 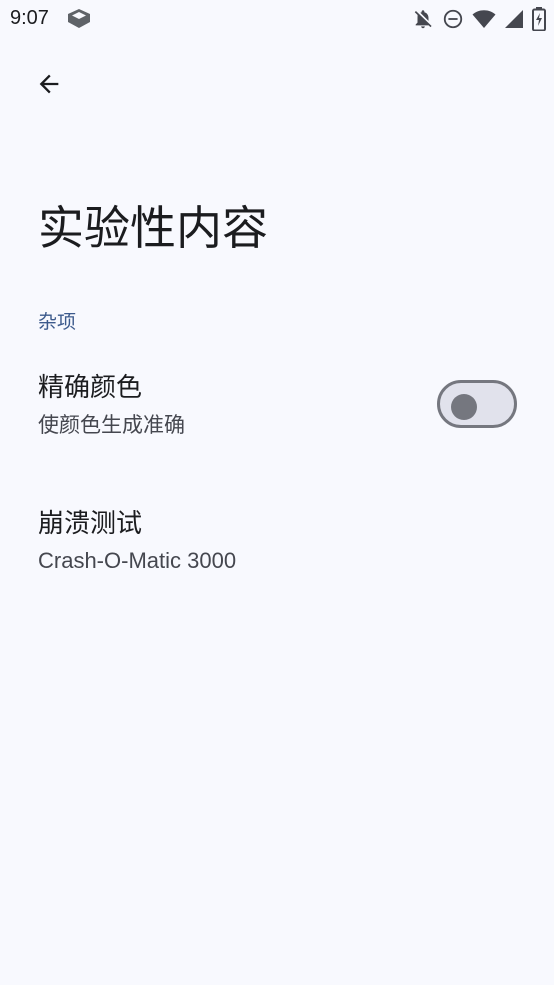 What do you see at coordinates (464, 407) in the screenshot?
I see `switch-thumb` at bounding box center [464, 407].